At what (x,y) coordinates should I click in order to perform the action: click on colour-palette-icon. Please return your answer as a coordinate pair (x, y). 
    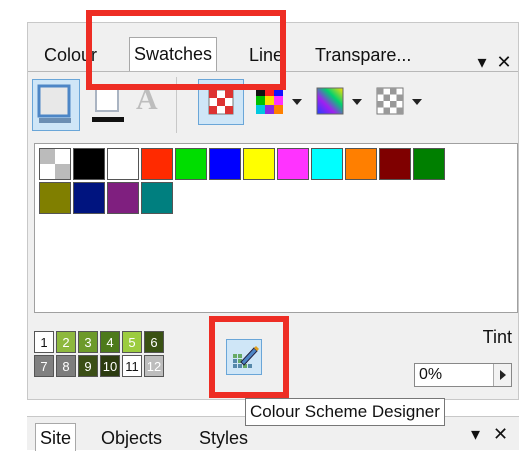
    Looking at the image, I should click on (269, 100).